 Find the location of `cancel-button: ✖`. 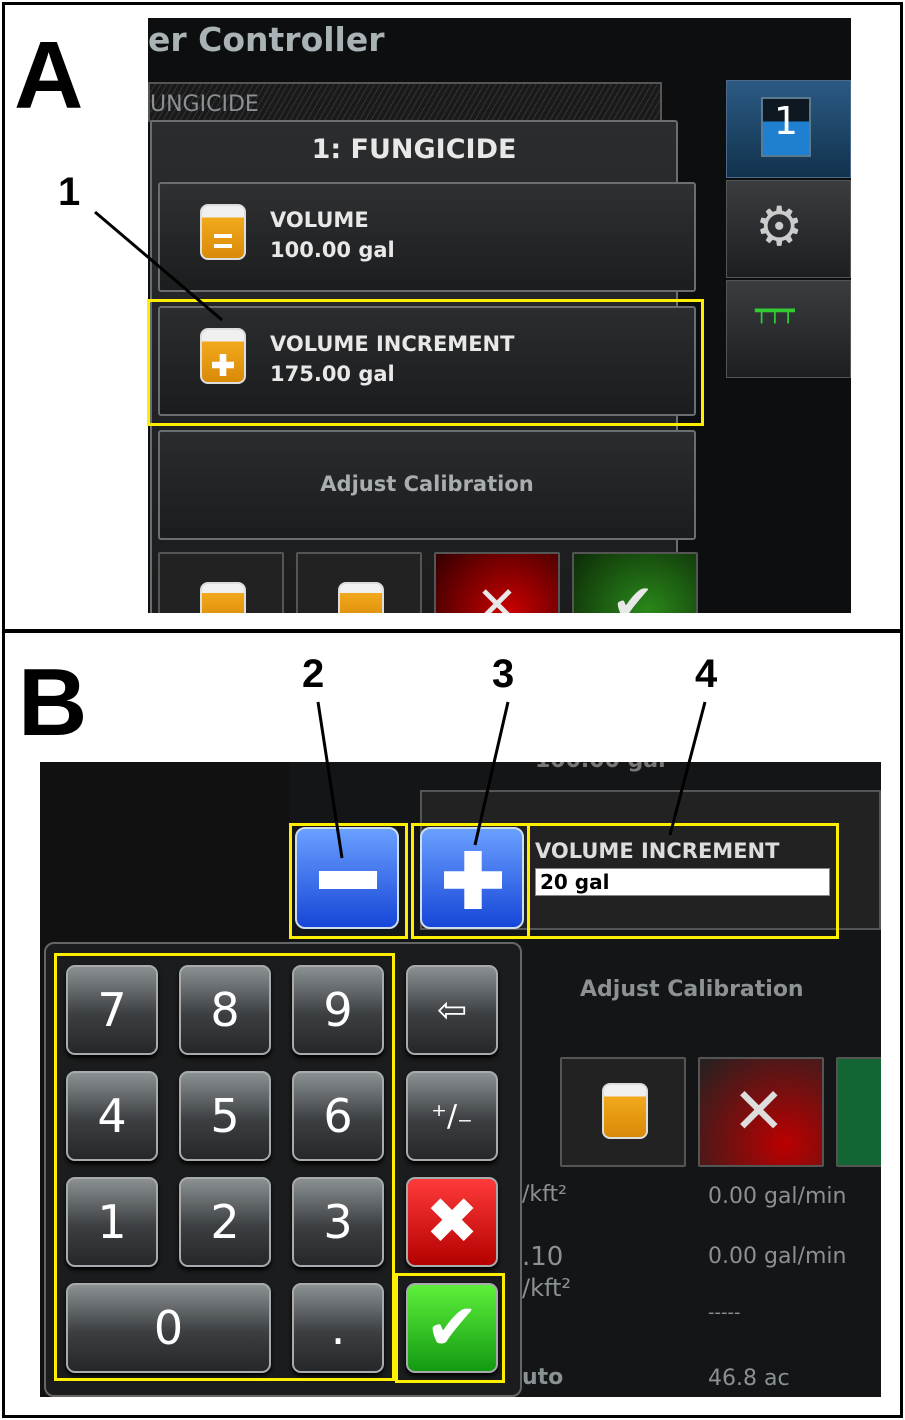

cancel-button: ✖ is located at coordinates (452, 1222).